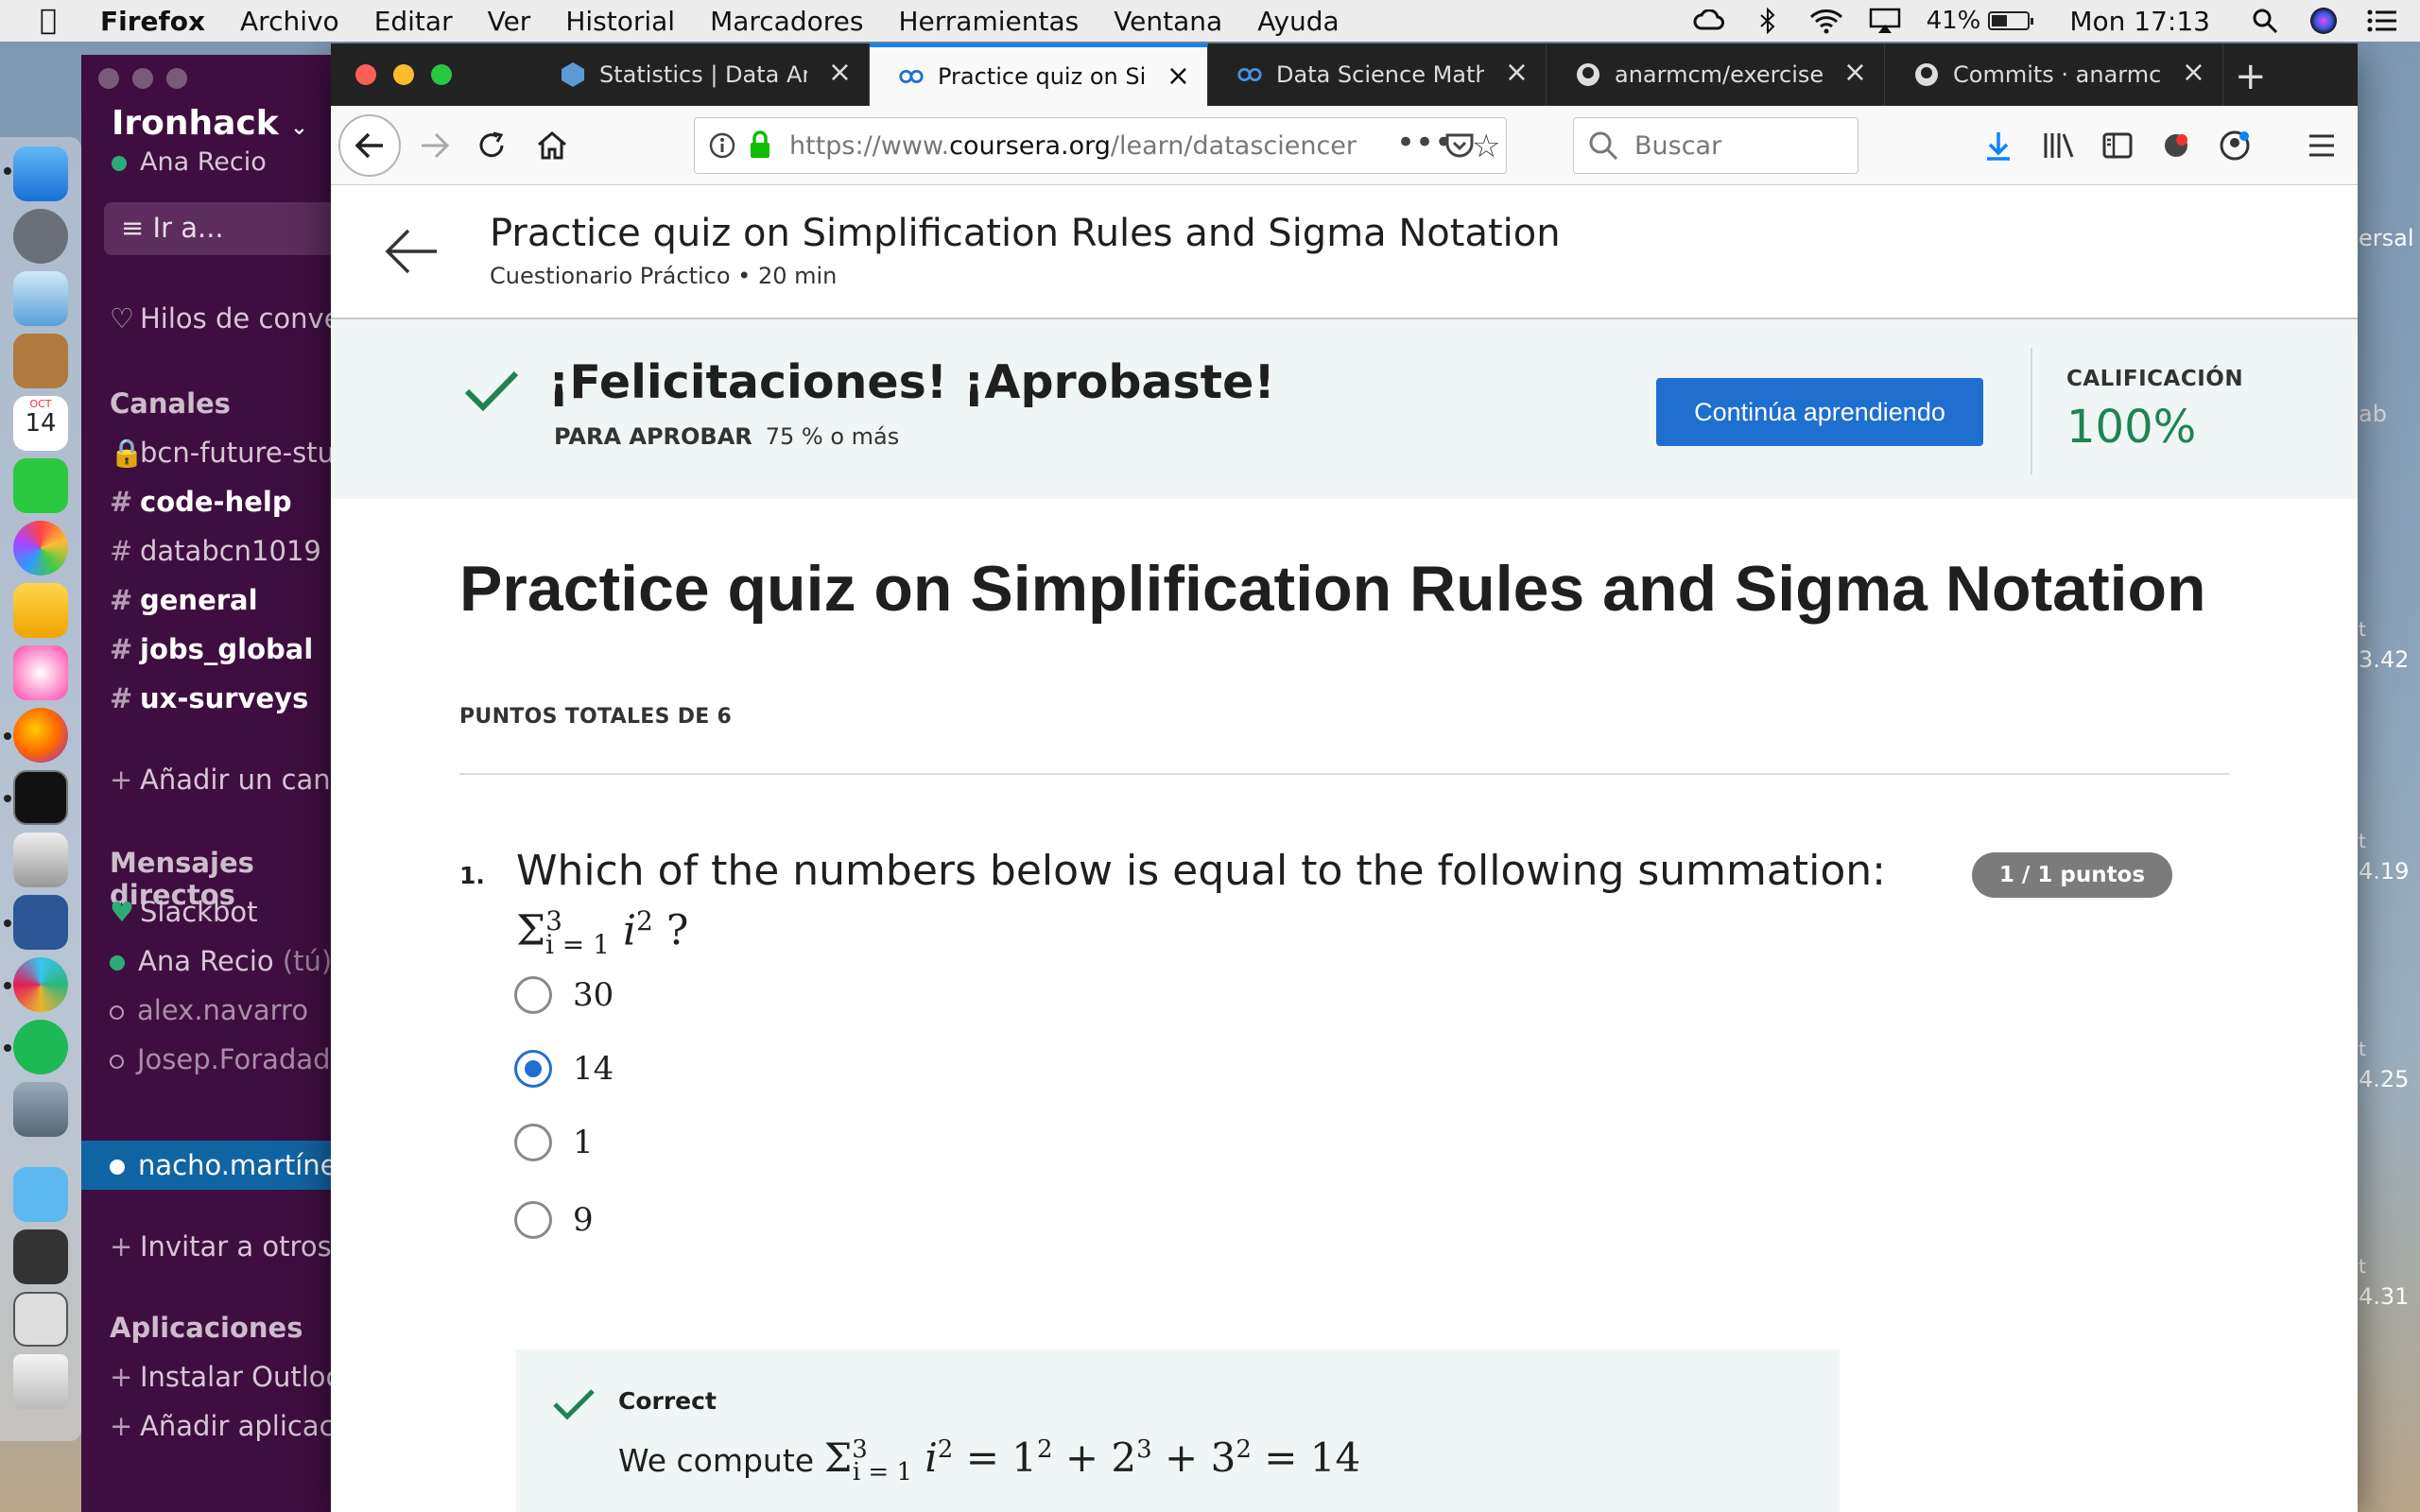 The height and width of the screenshot is (1512, 2420). Describe the element at coordinates (40, 298) in the screenshot. I see `preview-icon` at that location.